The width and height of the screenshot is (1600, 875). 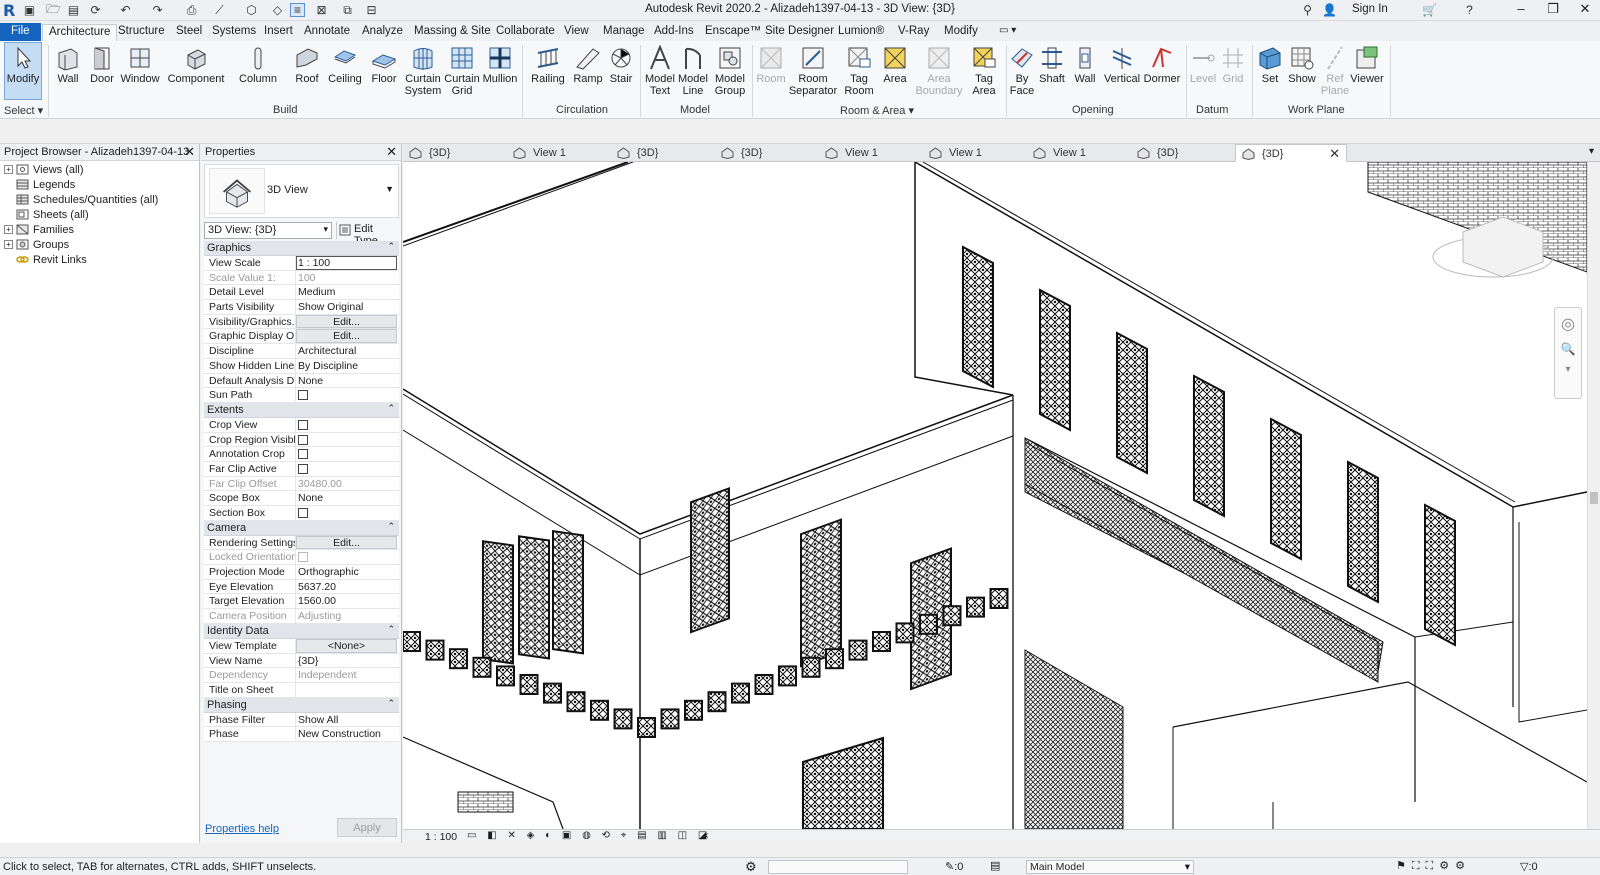 I want to click on property-value: 5637.20, so click(x=347, y=587).